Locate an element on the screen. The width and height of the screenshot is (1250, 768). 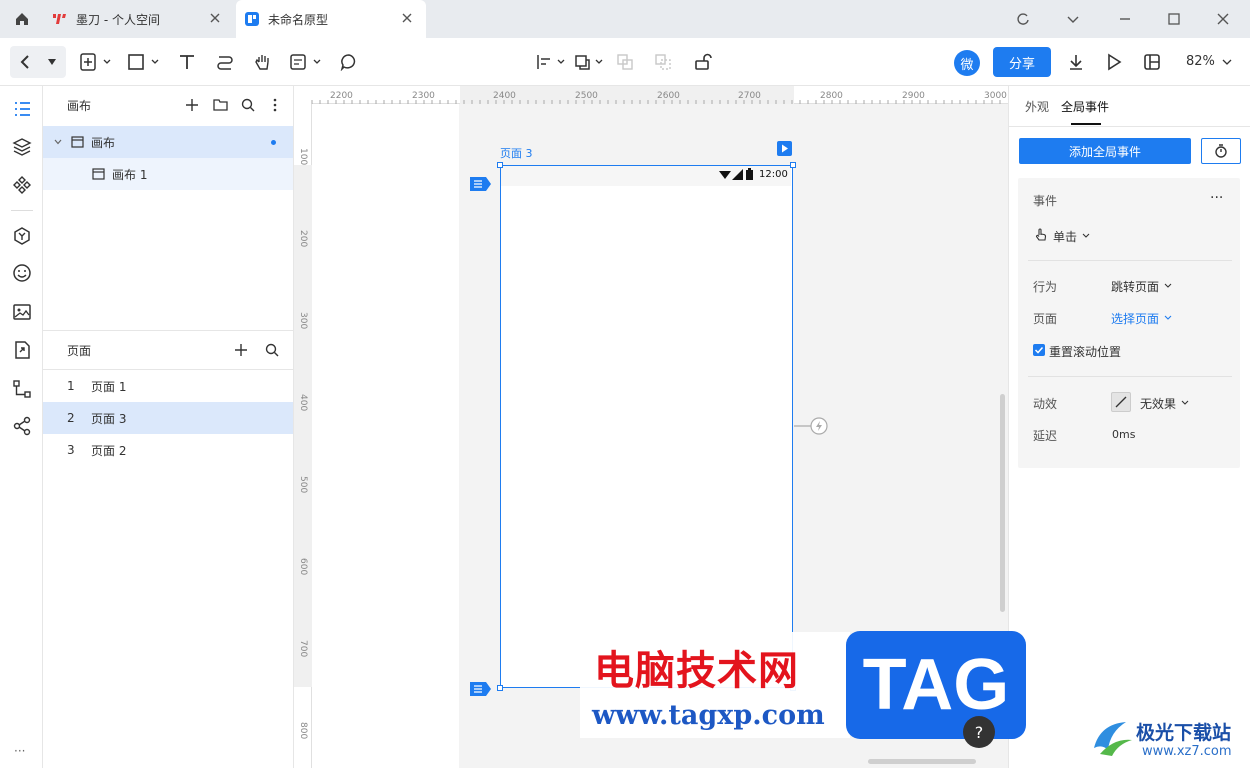
play-preview-icon is located at coordinates (1114, 62).